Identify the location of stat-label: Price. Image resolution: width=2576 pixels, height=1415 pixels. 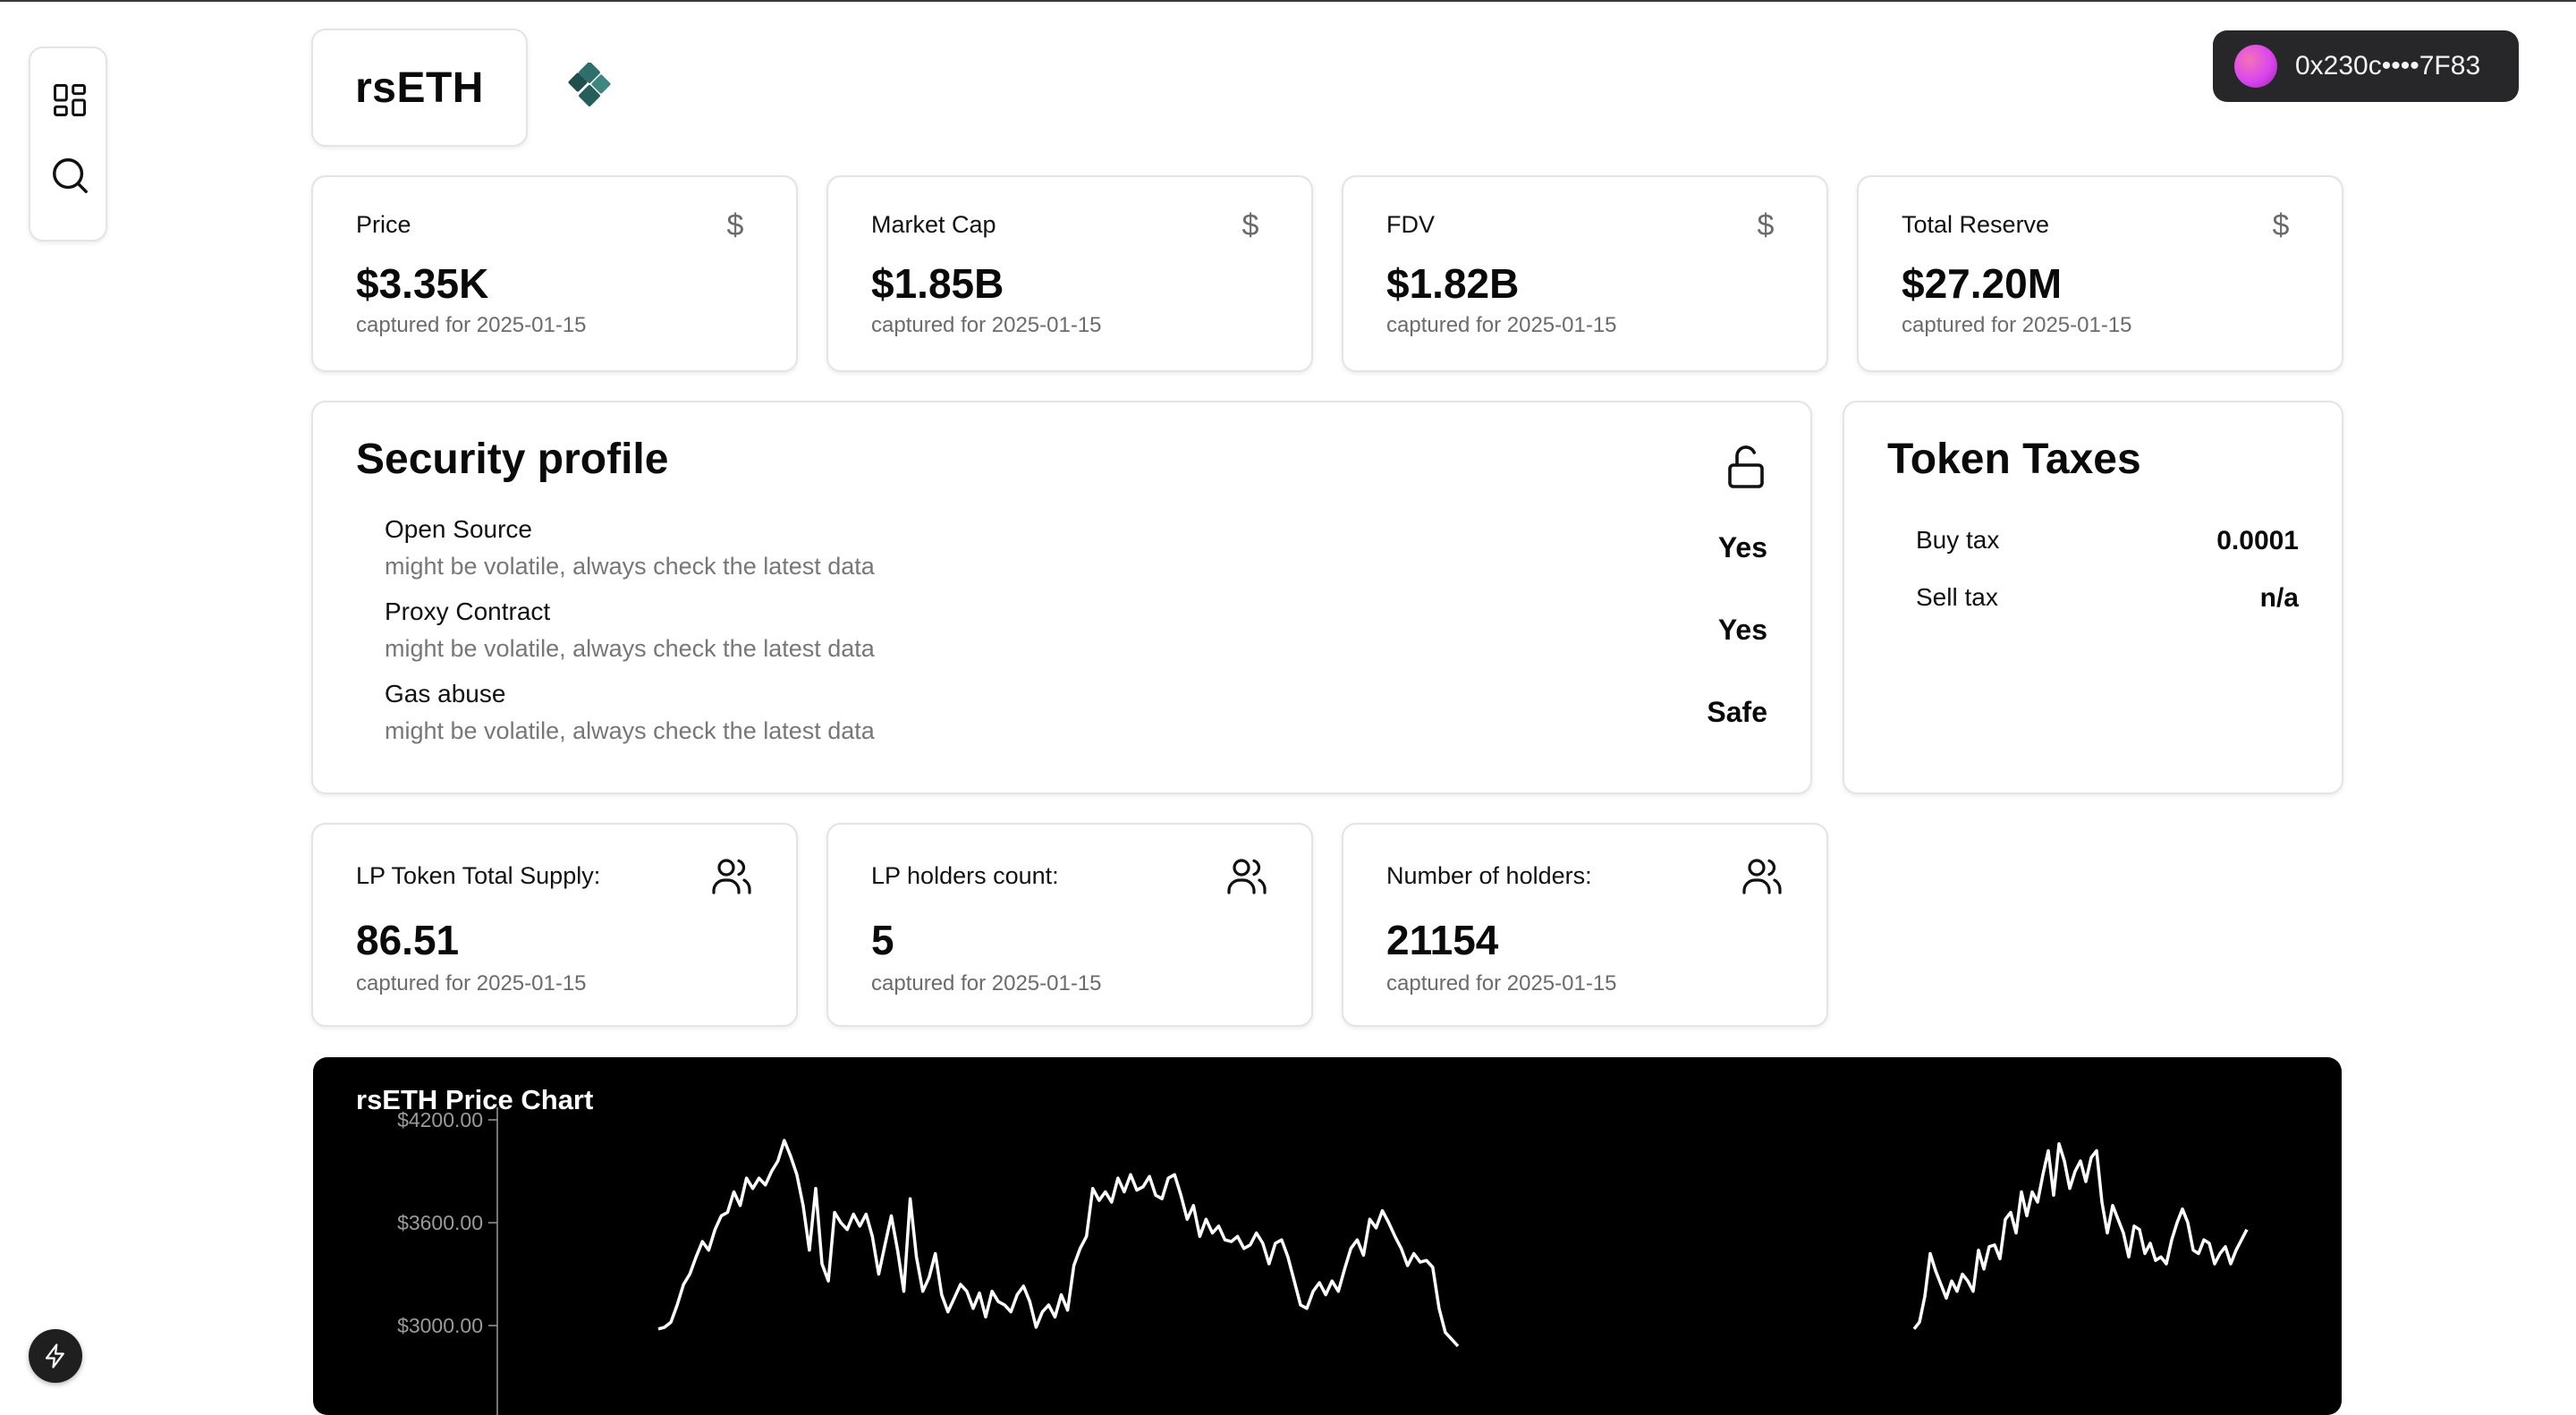
(383, 225).